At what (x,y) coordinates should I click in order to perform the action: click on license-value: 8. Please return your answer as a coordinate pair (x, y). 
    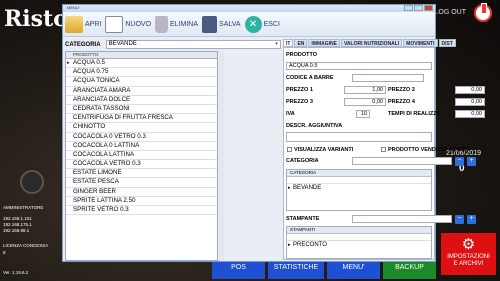
    Looking at the image, I should click on (4, 252).